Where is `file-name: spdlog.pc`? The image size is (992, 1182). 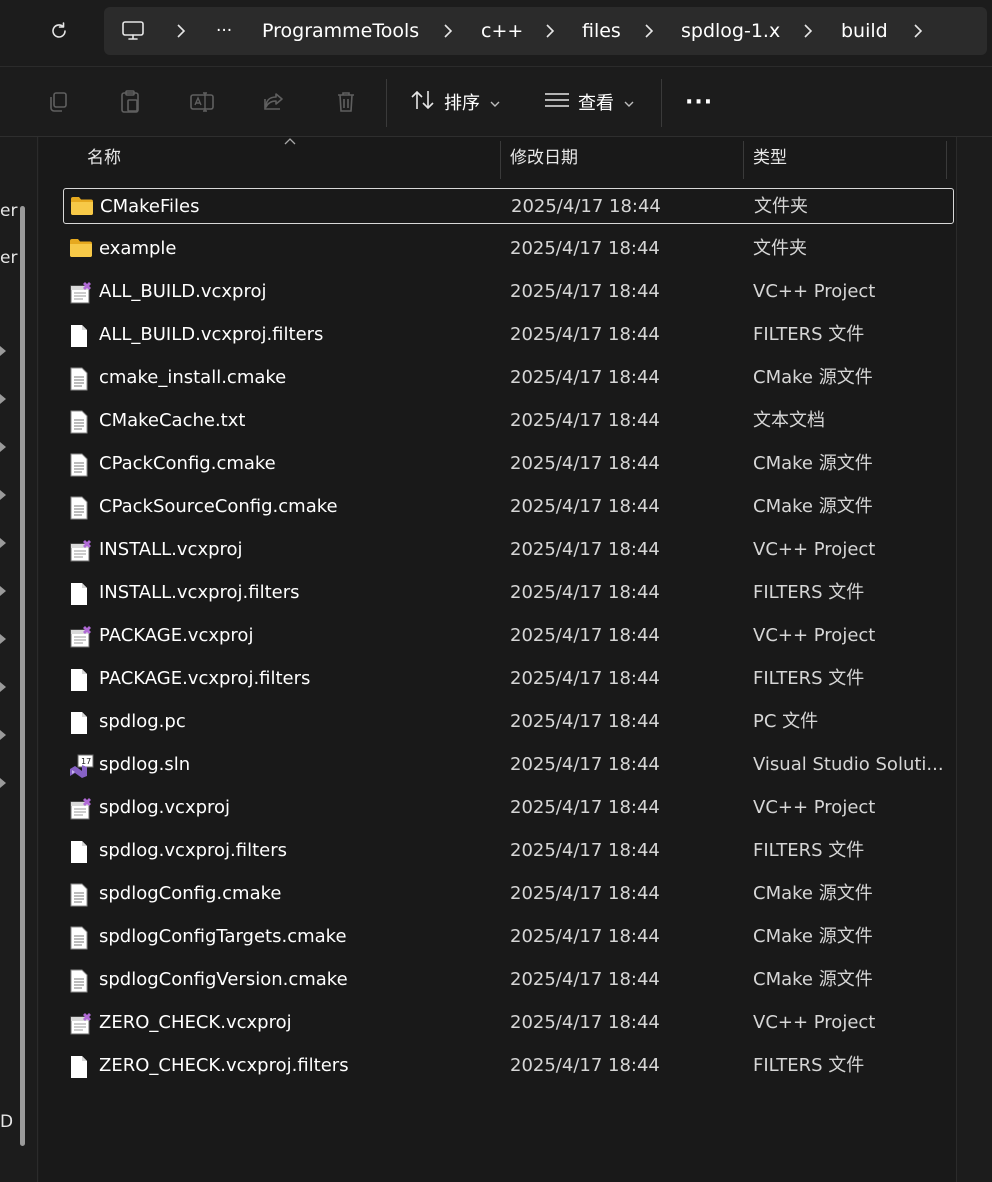 file-name: spdlog.pc is located at coordinates (142, 722).